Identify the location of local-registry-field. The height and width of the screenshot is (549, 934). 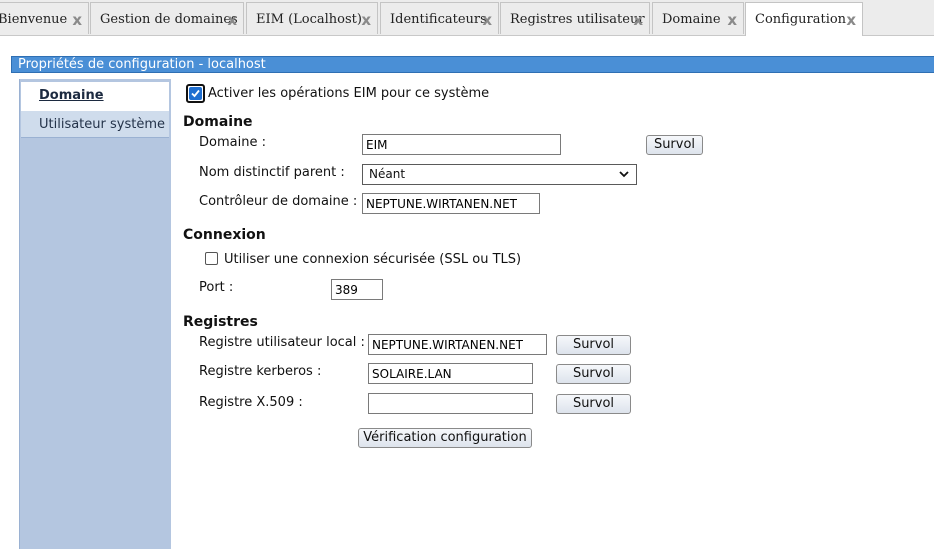
(457, 344).